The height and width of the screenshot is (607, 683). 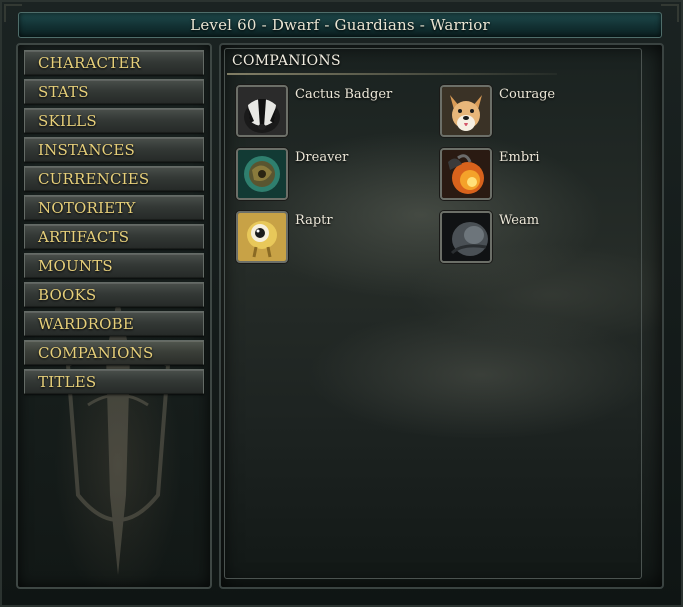 I want to click on sidebar-item-label: INSTANCES, so click(x=86, y=149).